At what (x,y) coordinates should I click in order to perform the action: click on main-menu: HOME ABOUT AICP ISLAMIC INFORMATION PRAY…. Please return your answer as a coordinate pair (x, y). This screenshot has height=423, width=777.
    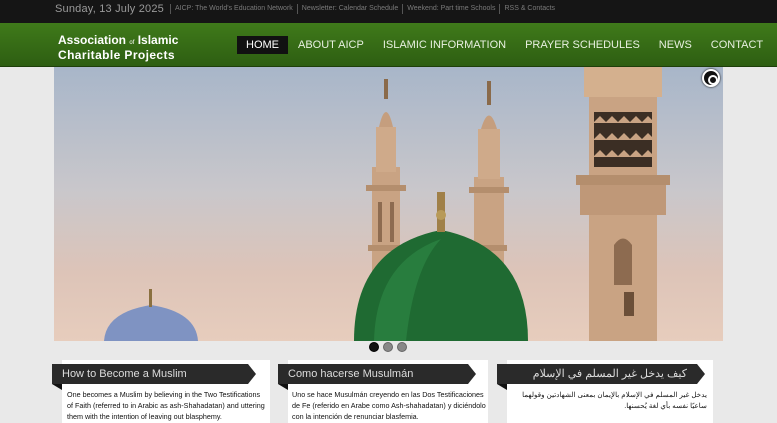
    Looking at the image, I should click on (505, 45).